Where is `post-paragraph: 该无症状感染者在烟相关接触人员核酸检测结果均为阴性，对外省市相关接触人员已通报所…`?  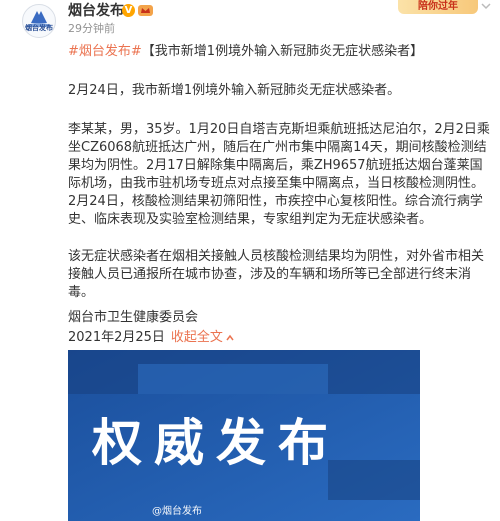
post-paragraph: 该无症状感染者在烟相关接触人员核酸检测结果均为阴性，对外省市相关接触人员已通报所… is located at coordinates (276, 274).